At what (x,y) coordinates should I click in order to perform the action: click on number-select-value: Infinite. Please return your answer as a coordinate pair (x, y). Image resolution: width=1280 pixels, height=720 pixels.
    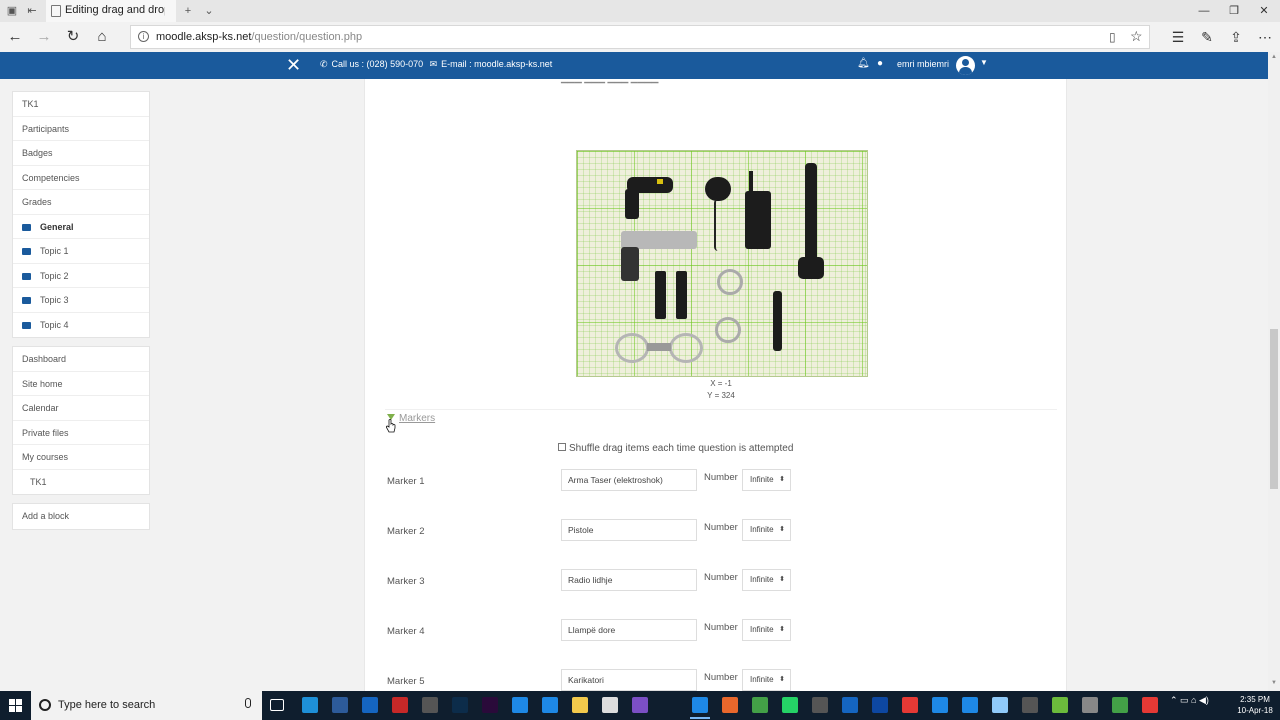
    Looking at the image, I should click on (762, 629).